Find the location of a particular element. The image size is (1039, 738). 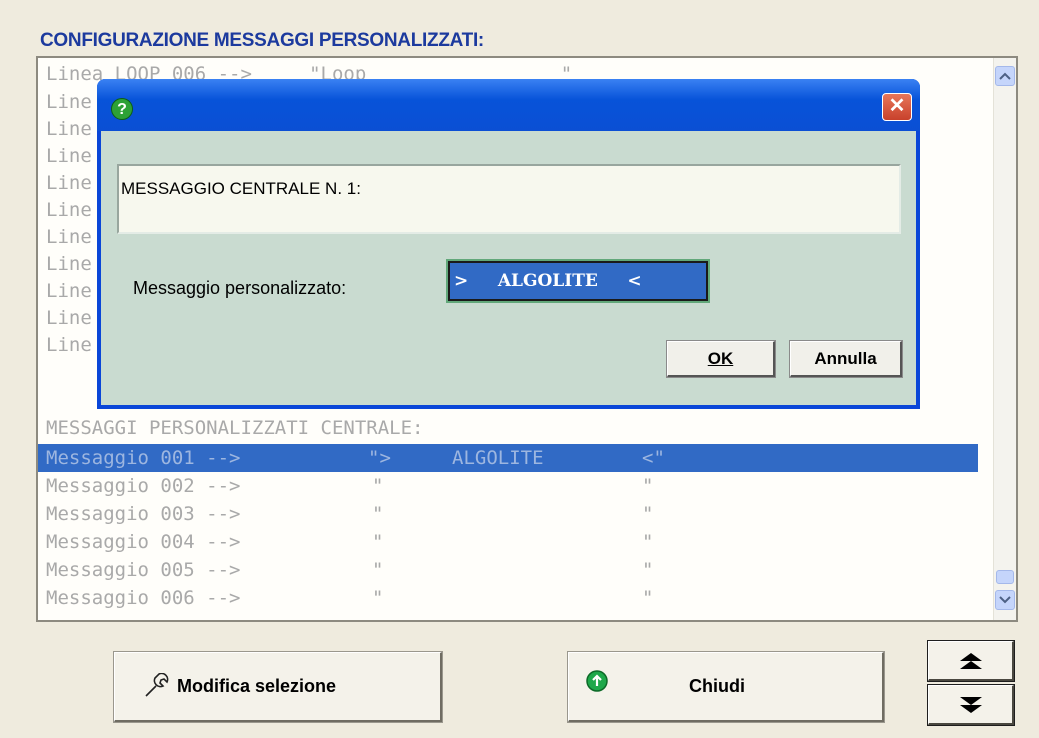

row-label: Messaggio 004 --> is located at coordinates (143, 542).